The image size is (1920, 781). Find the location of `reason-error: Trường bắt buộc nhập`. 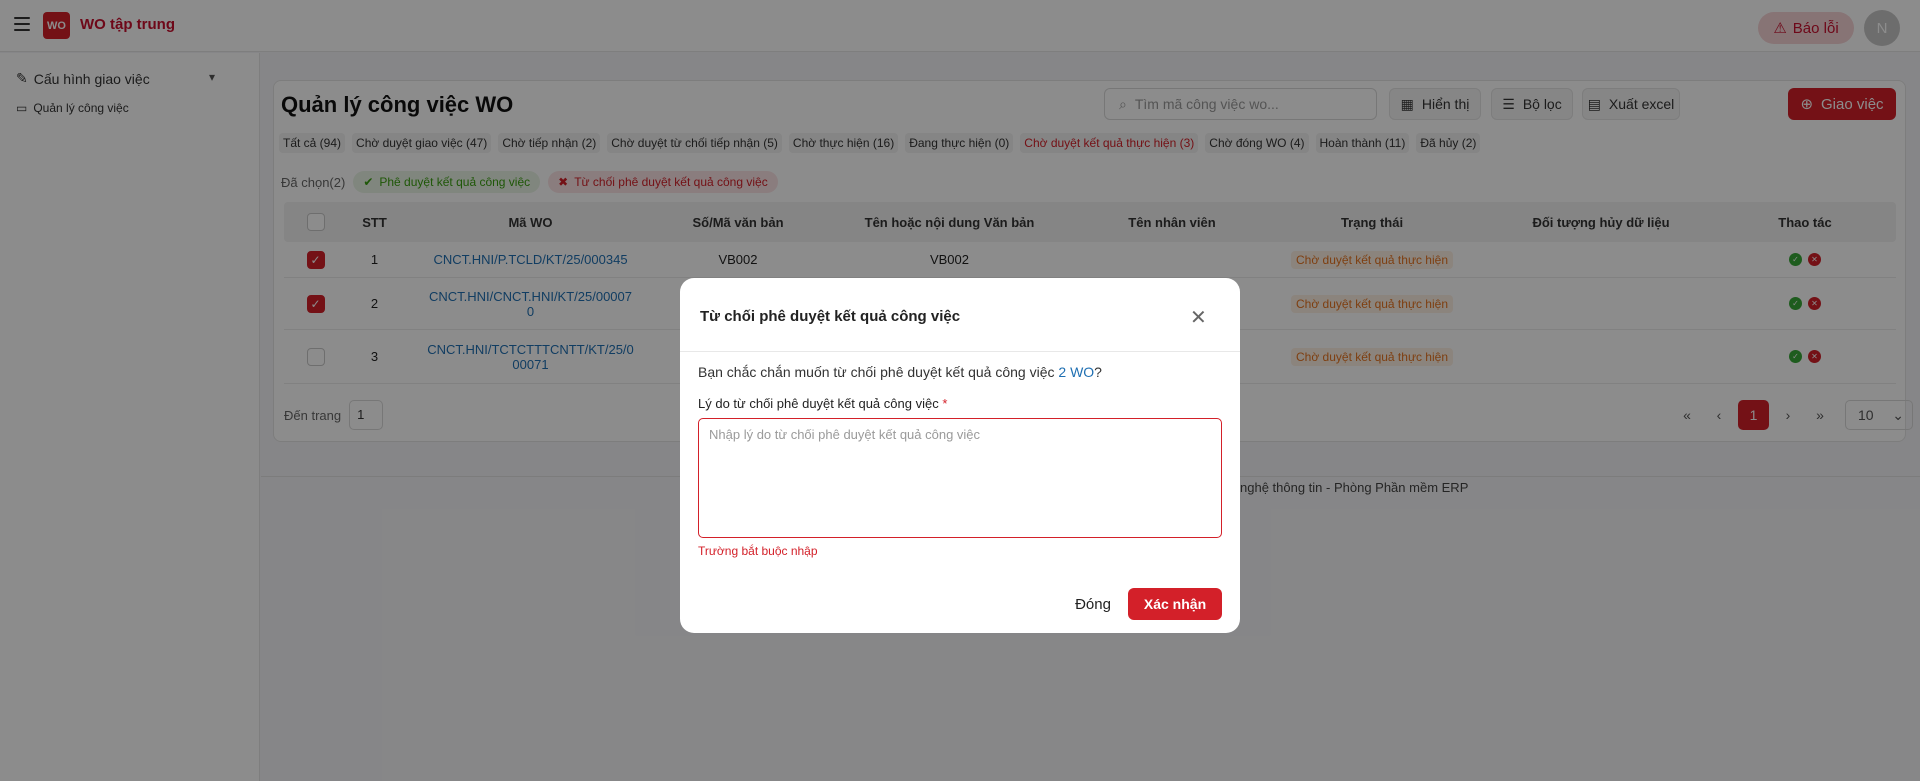

reason-error: Trường bắt buộc nhập is located at coordinates (758, 551).